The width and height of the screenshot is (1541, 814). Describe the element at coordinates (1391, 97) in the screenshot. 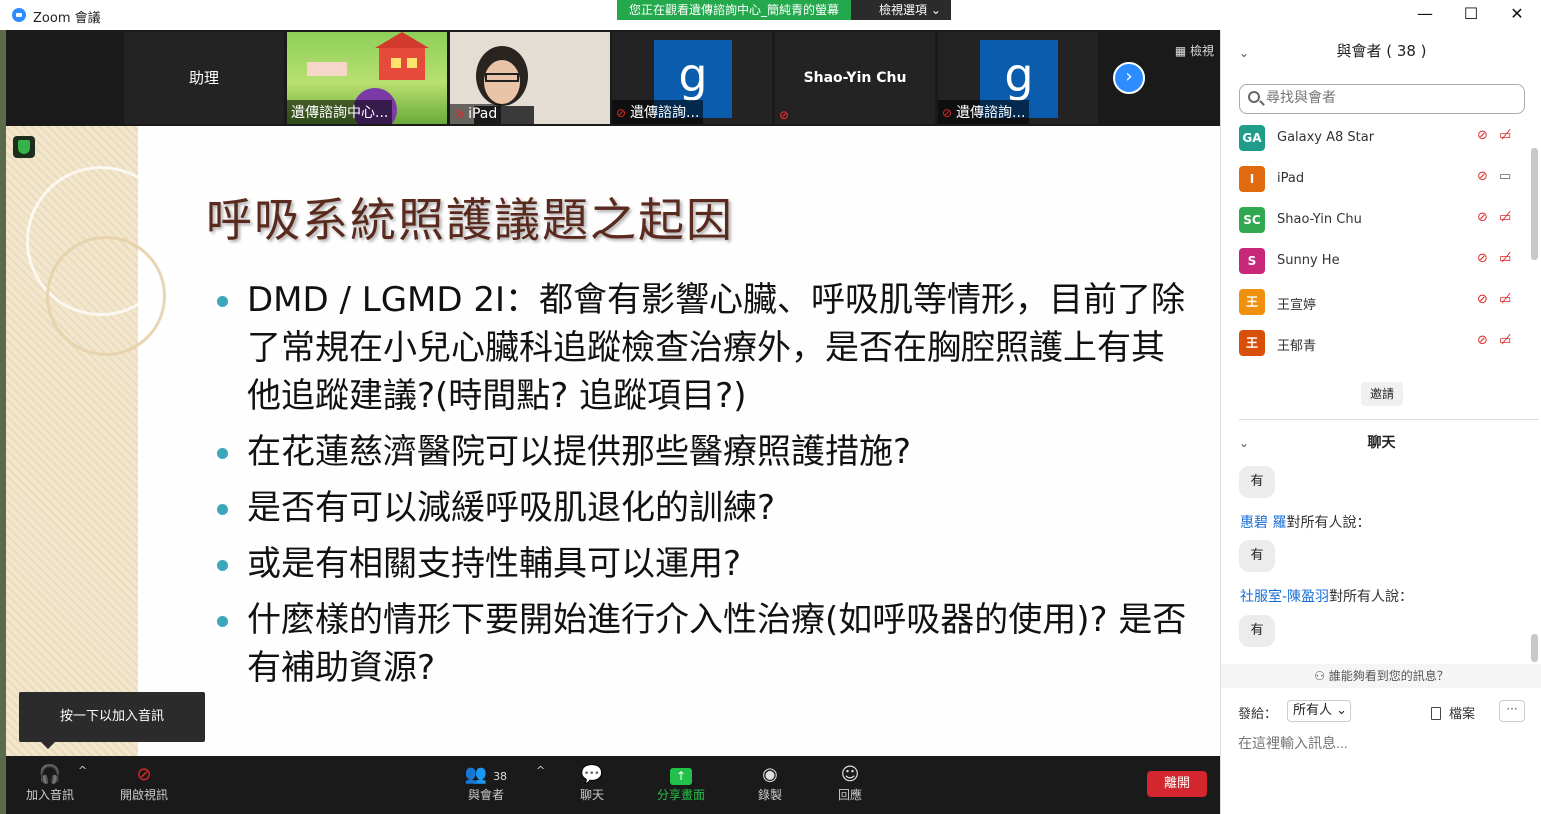

I see `search-input` at that location.